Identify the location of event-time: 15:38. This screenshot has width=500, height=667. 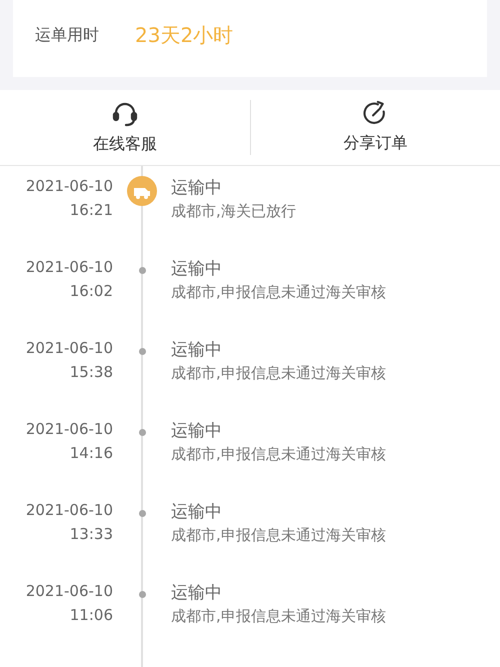
(91, 372).